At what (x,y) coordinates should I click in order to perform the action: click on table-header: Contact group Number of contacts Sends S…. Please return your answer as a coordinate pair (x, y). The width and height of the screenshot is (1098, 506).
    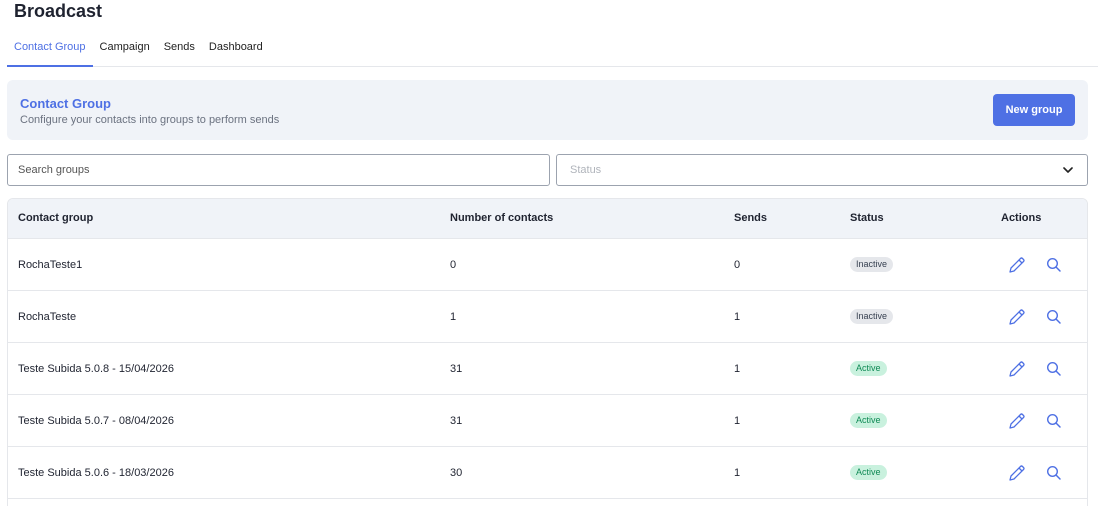
    Looking at the image, I should click on (547, 219).